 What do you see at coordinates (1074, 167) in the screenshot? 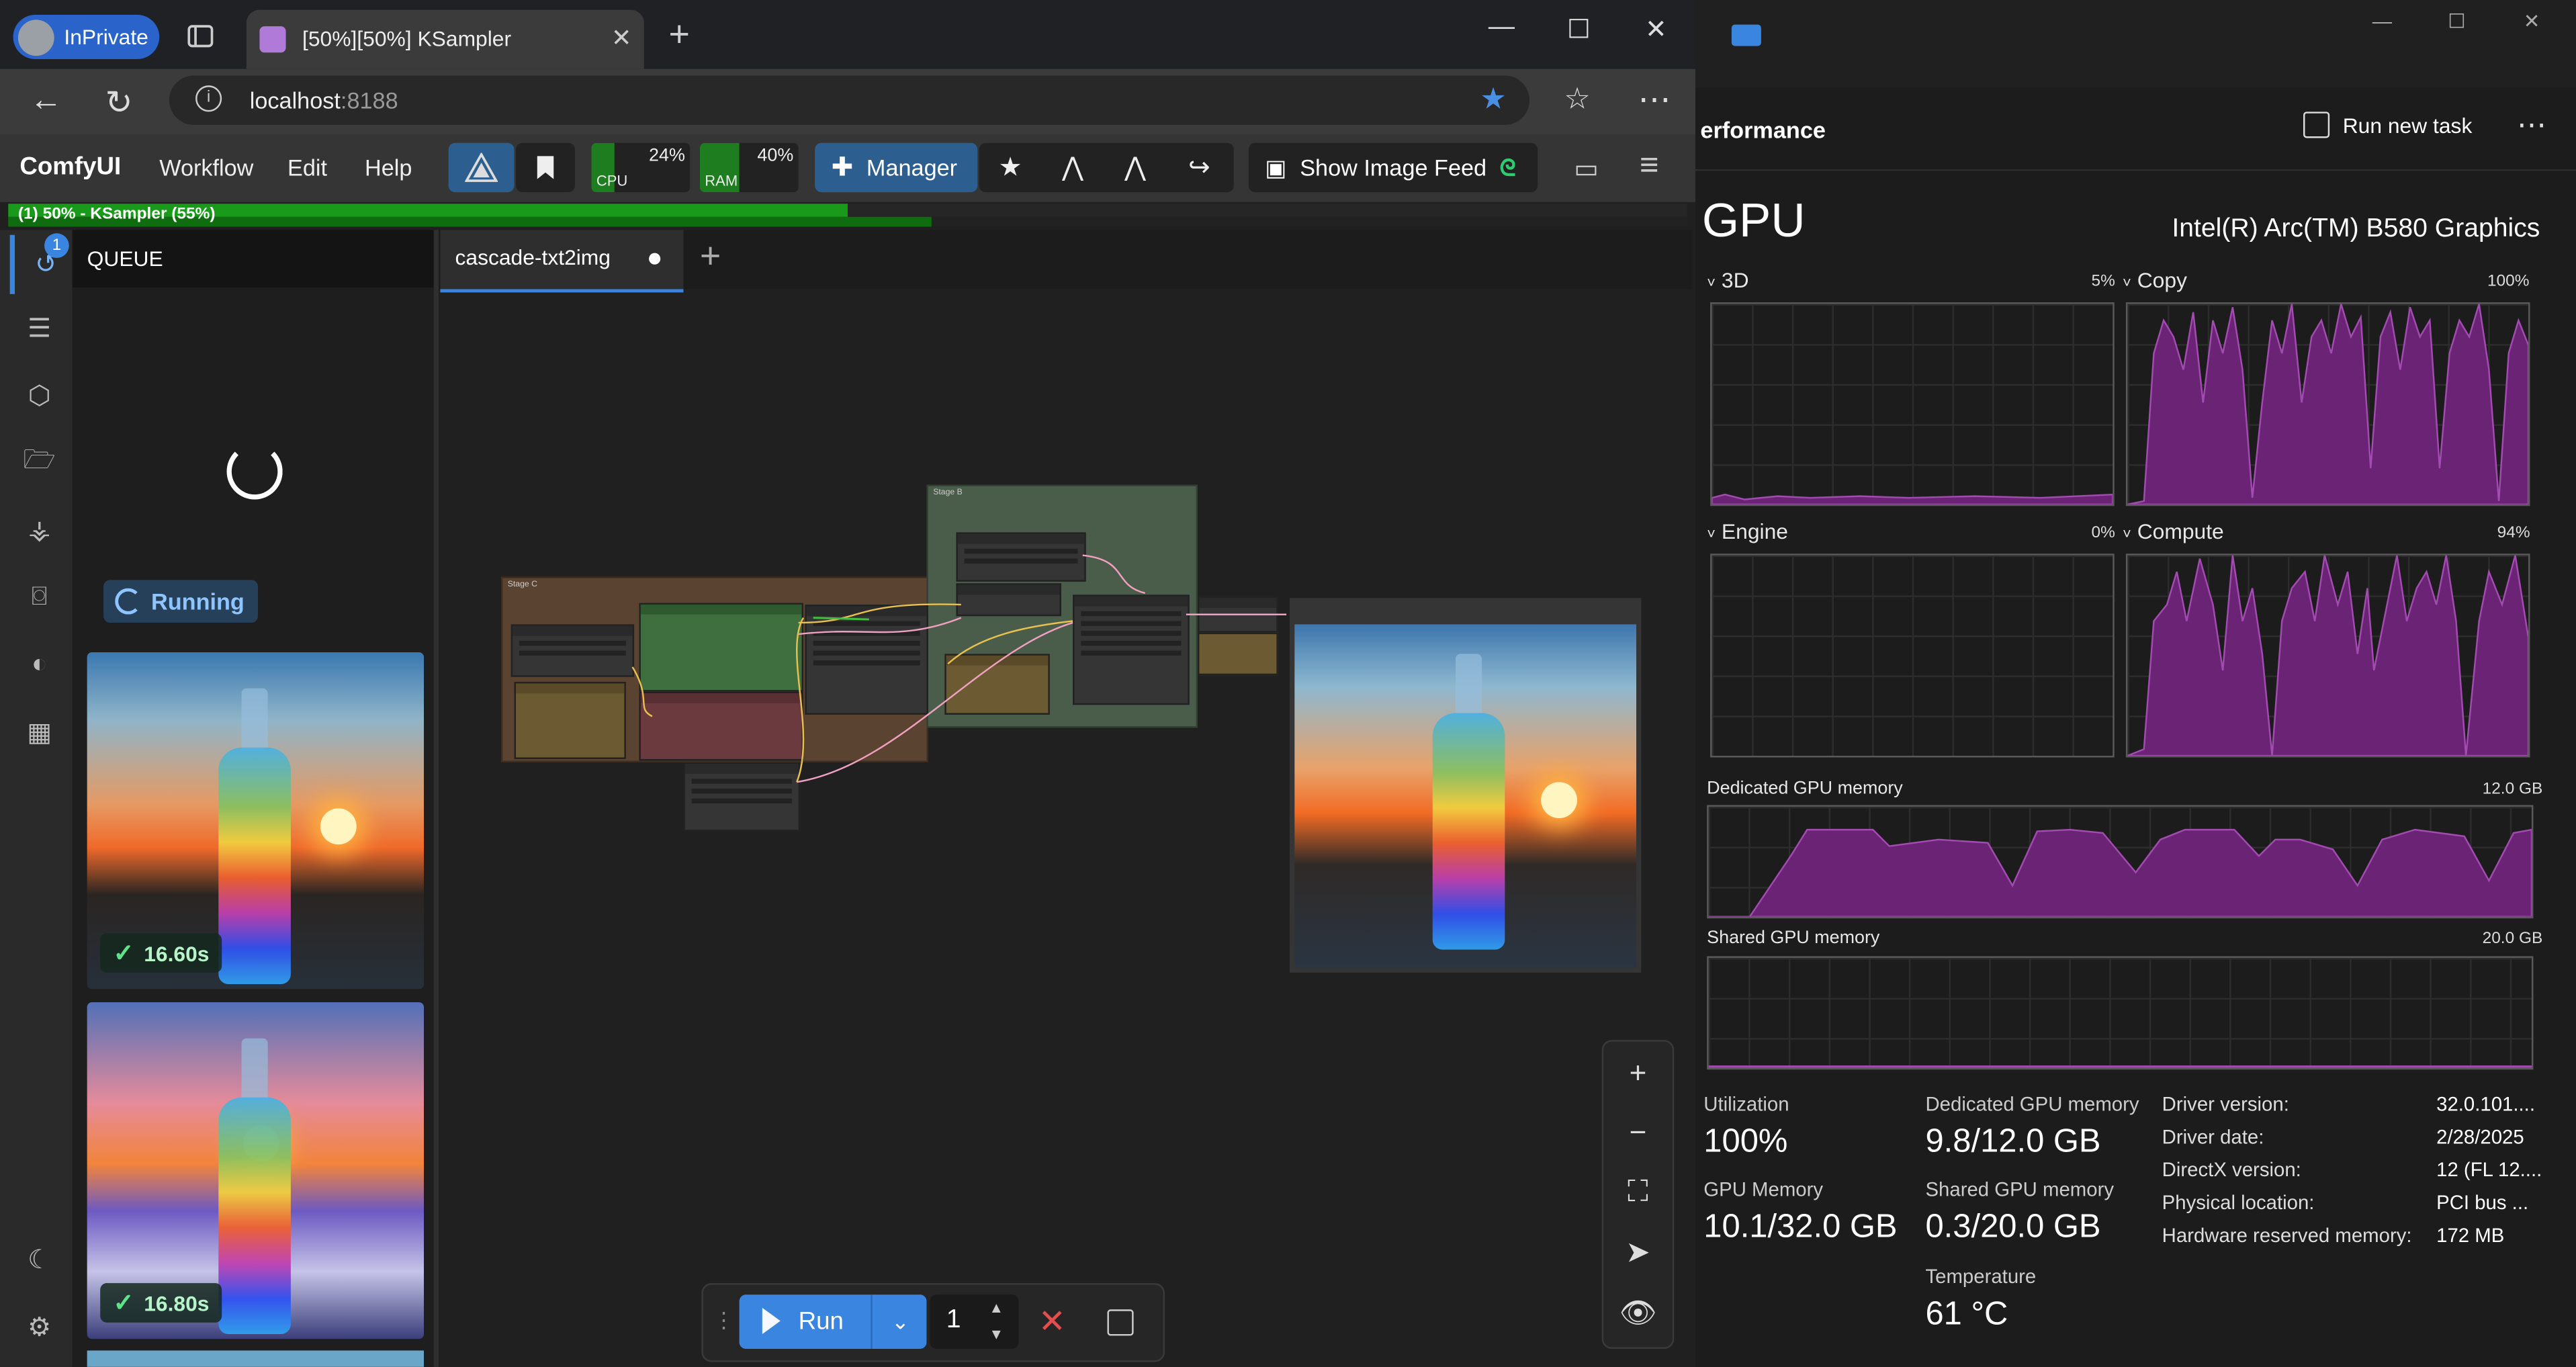
I see `model-icon: ⋀` at bounding box center [1074, 167].